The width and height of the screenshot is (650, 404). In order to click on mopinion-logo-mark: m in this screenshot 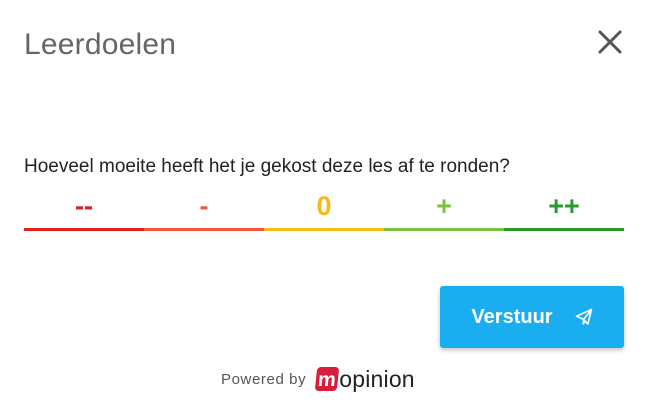, I will do `click(327, 379)`.